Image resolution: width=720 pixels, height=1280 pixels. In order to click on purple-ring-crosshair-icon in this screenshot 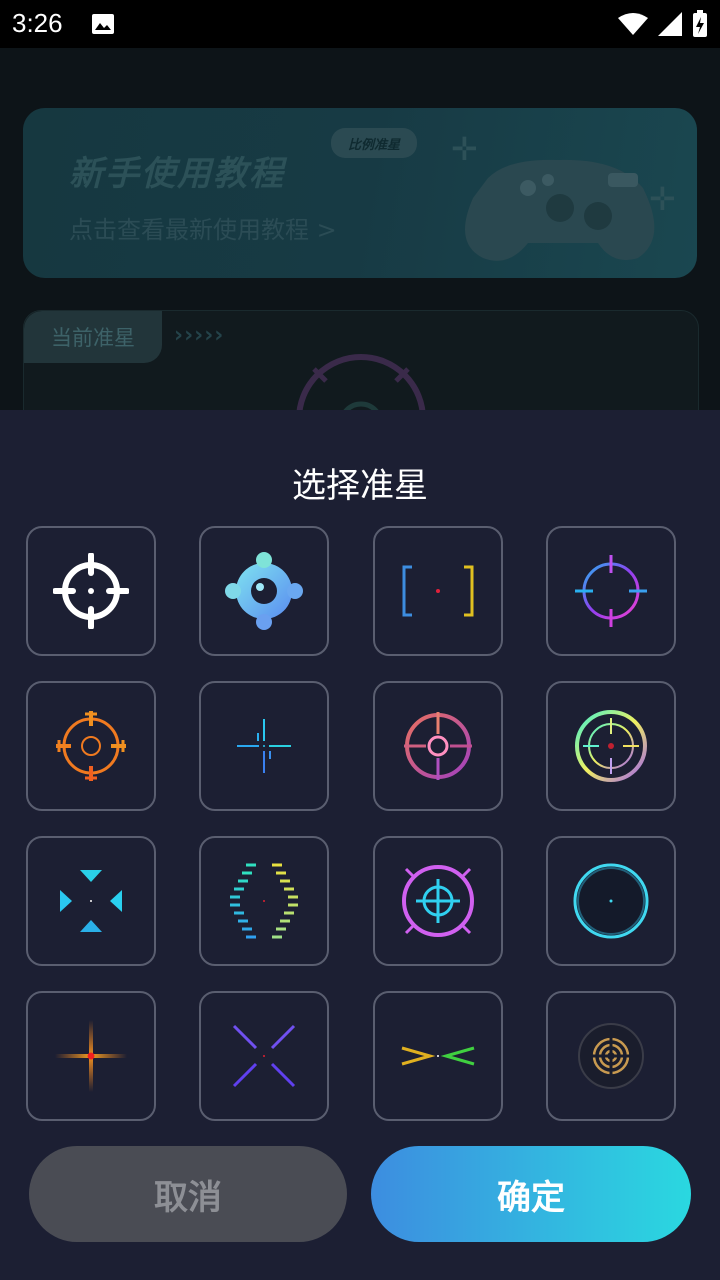, I will do `click(611, 591)`.